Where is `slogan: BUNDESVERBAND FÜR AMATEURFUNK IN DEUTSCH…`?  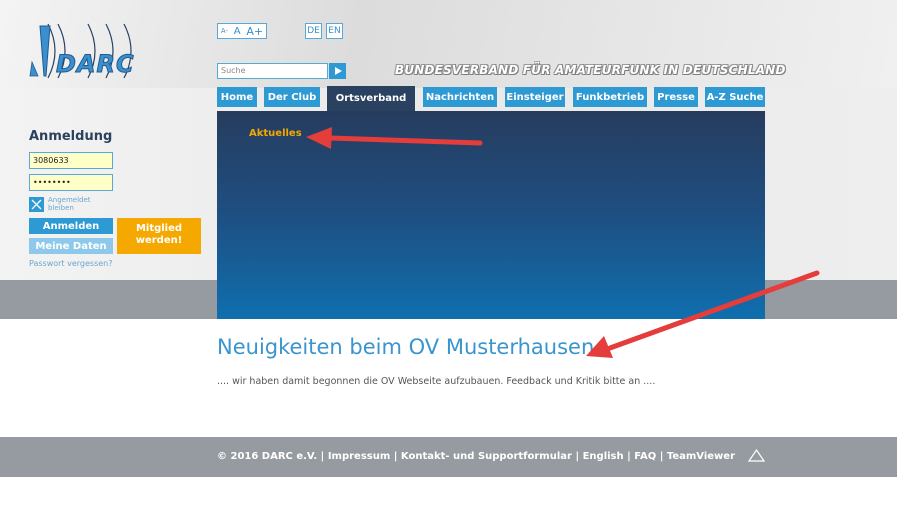
slogan: BUNDESVERBAND FÜR AMATEURFUNK IN DEUTSCH… is located at coordinates (590, 70).